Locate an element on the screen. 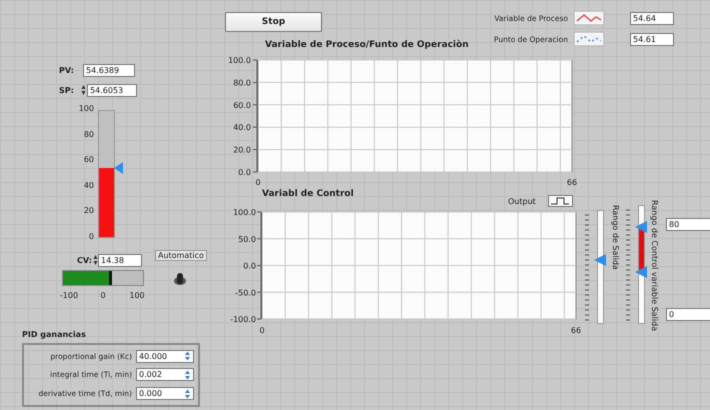 The height and width of the screenshot is (410, 710). y-tick-label: -50.0 is located at coordinates (245, 293).